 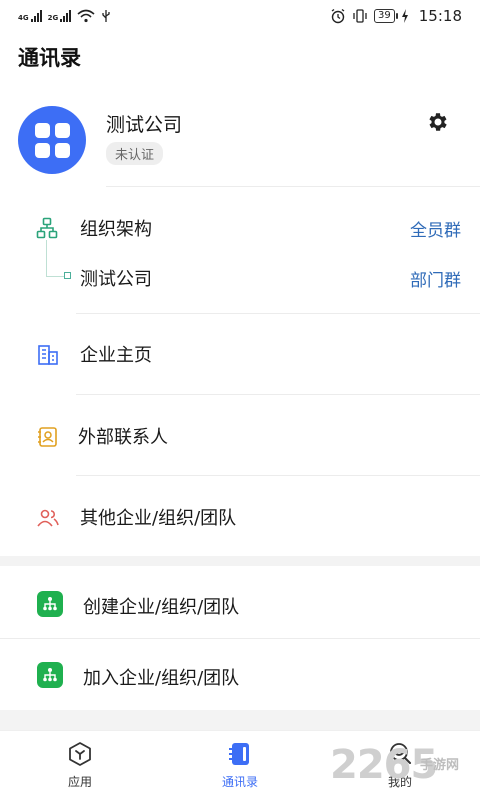 I want to click on battery-icon: 39, so click(x=386, y=16).